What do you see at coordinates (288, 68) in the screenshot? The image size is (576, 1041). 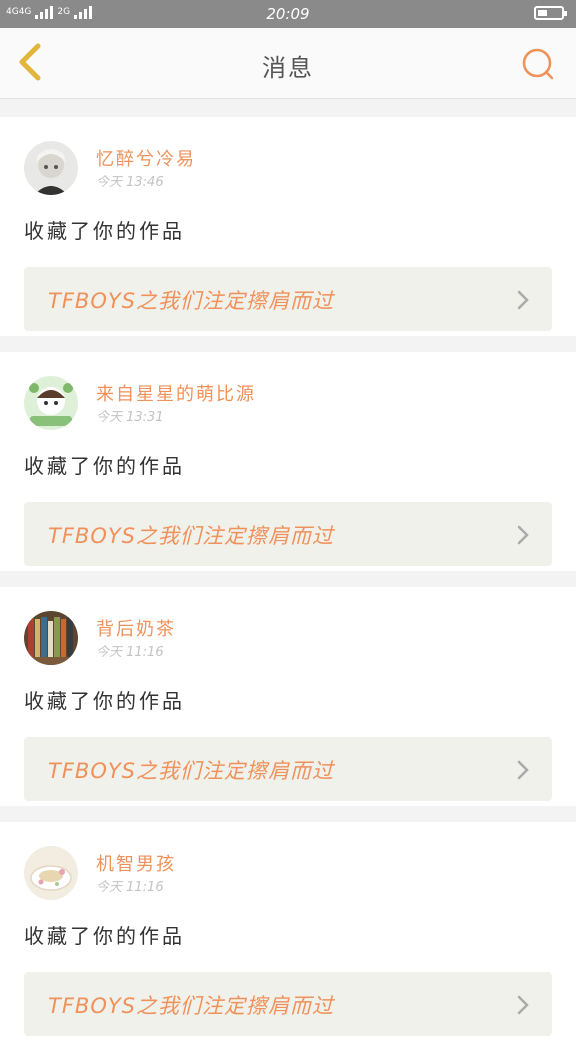 I see `page-title: 消息` at bounding box center [288, 68].